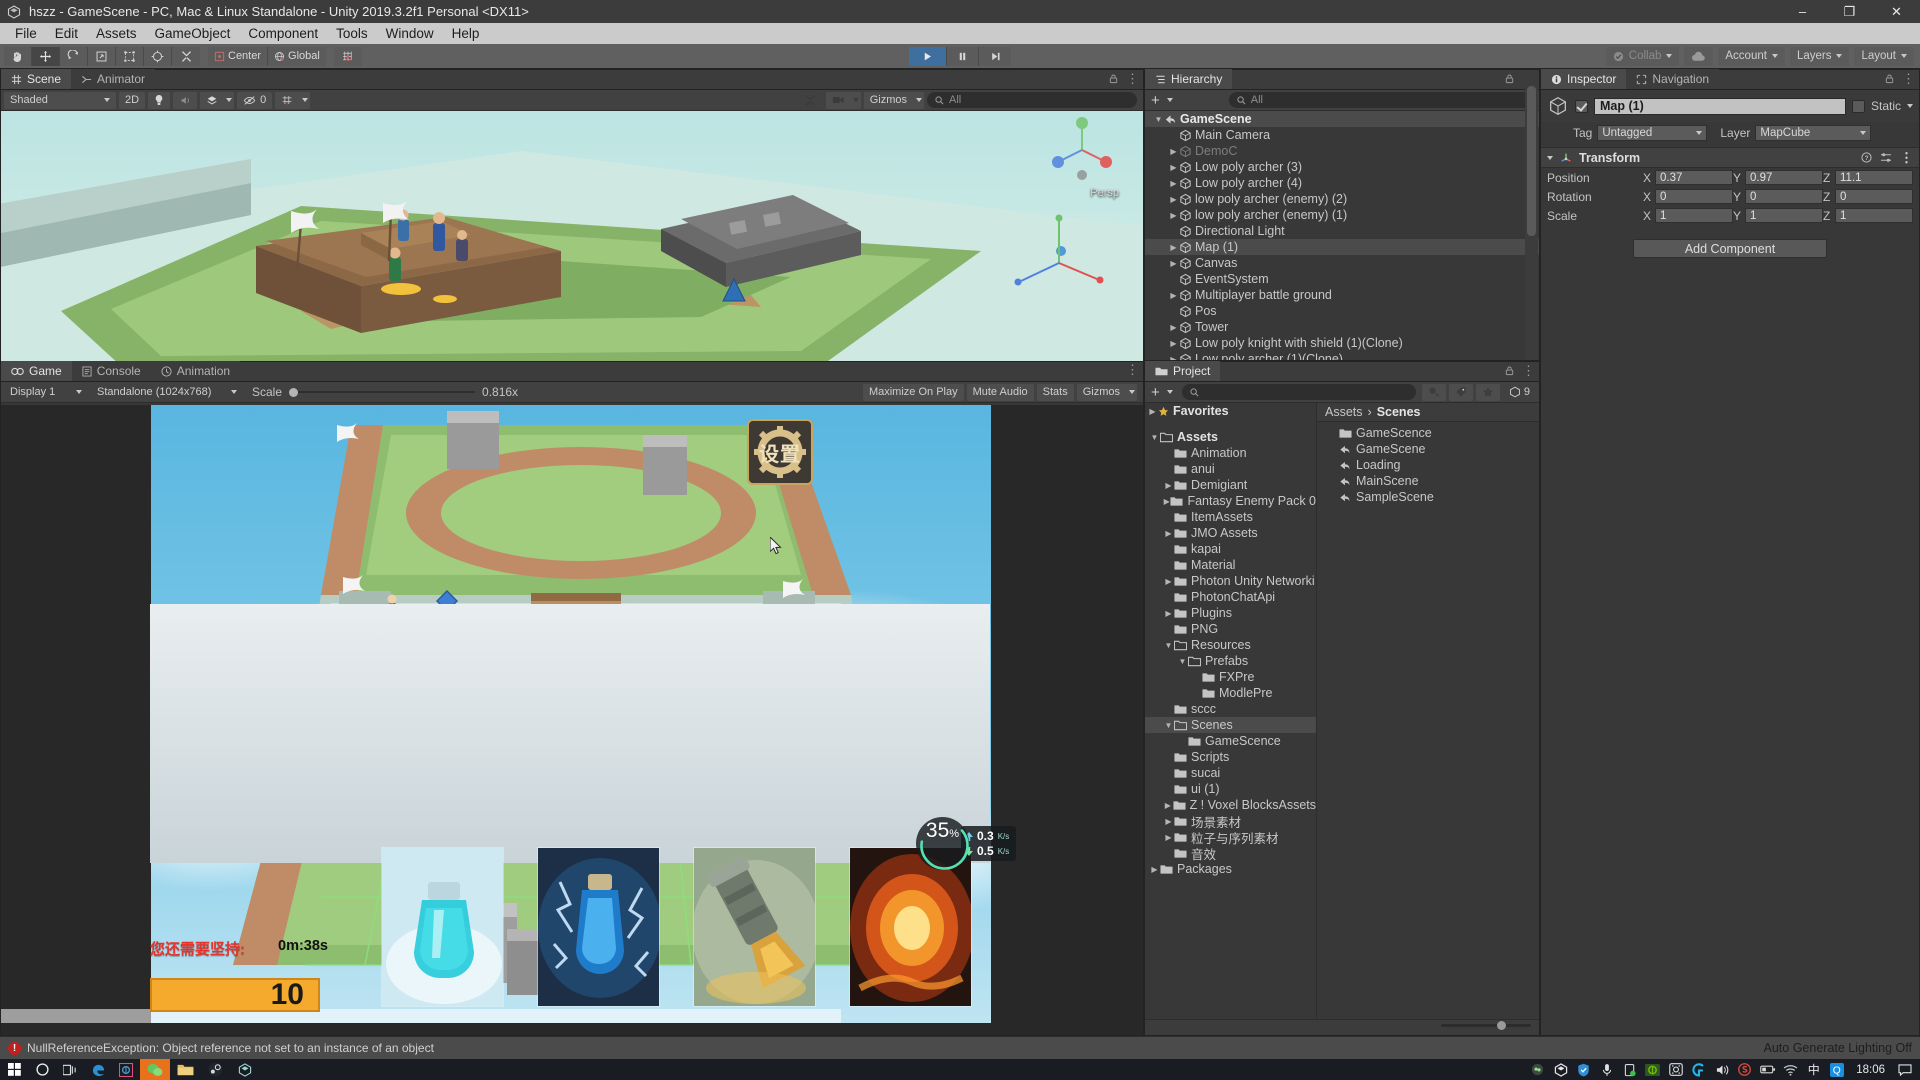 The height and width of the screenshot is (1080, 1920). I want to click on project-content-item: GameScence, so click(1428, 433).